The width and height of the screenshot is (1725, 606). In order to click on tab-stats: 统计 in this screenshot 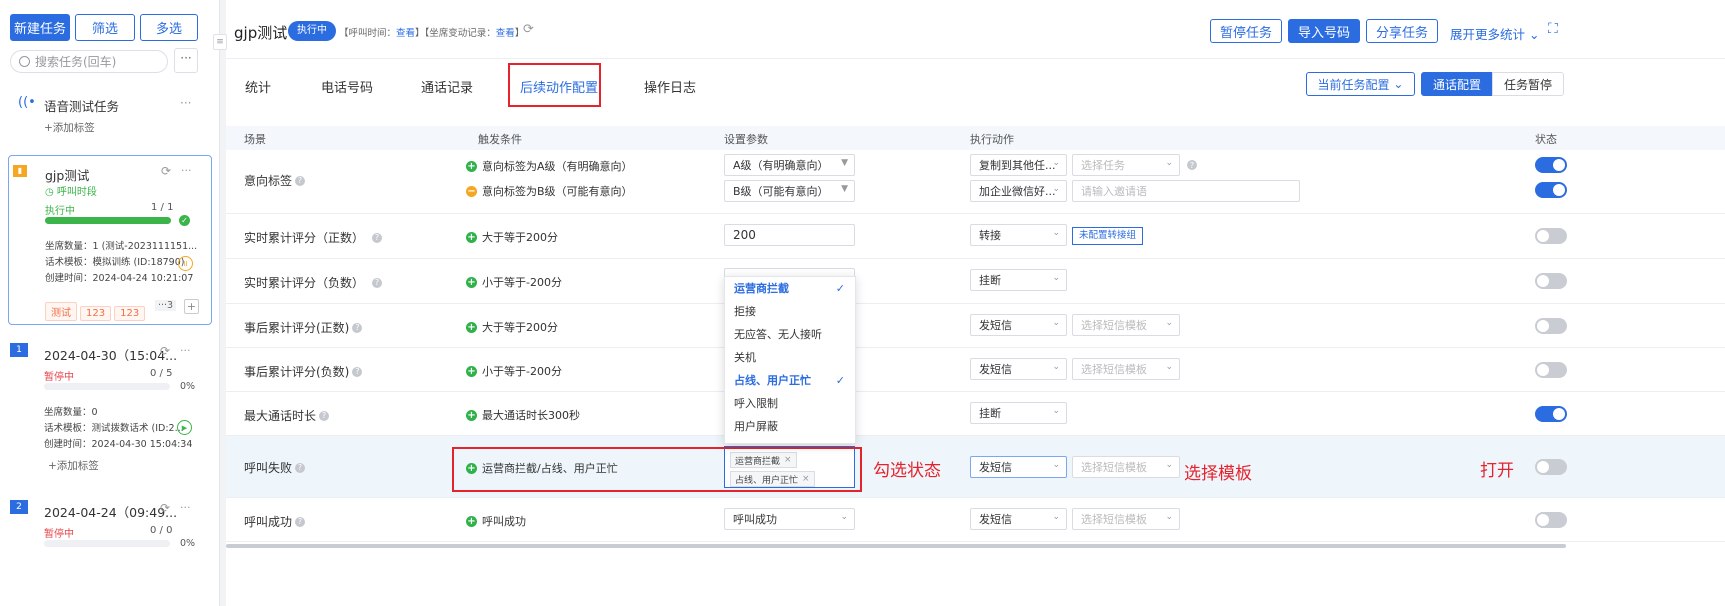, I will do `click(258, 86)`.